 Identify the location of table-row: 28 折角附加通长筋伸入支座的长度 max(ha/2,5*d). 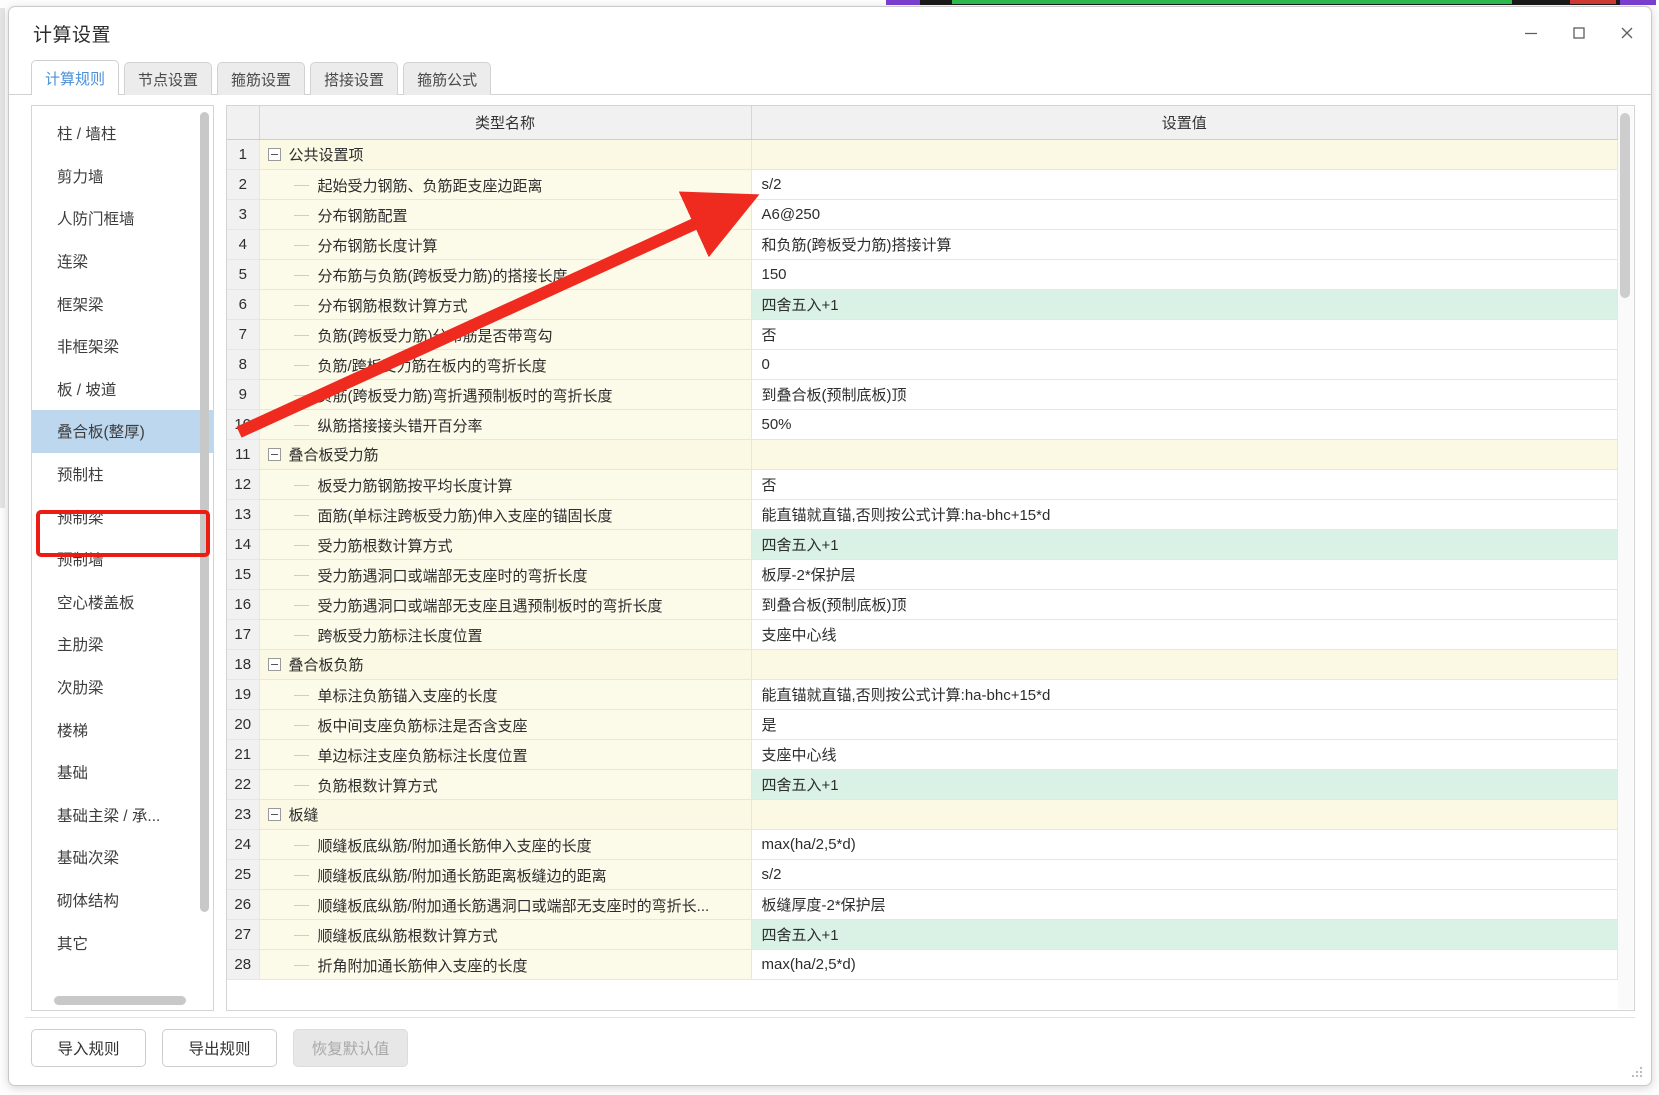
(922, 964).